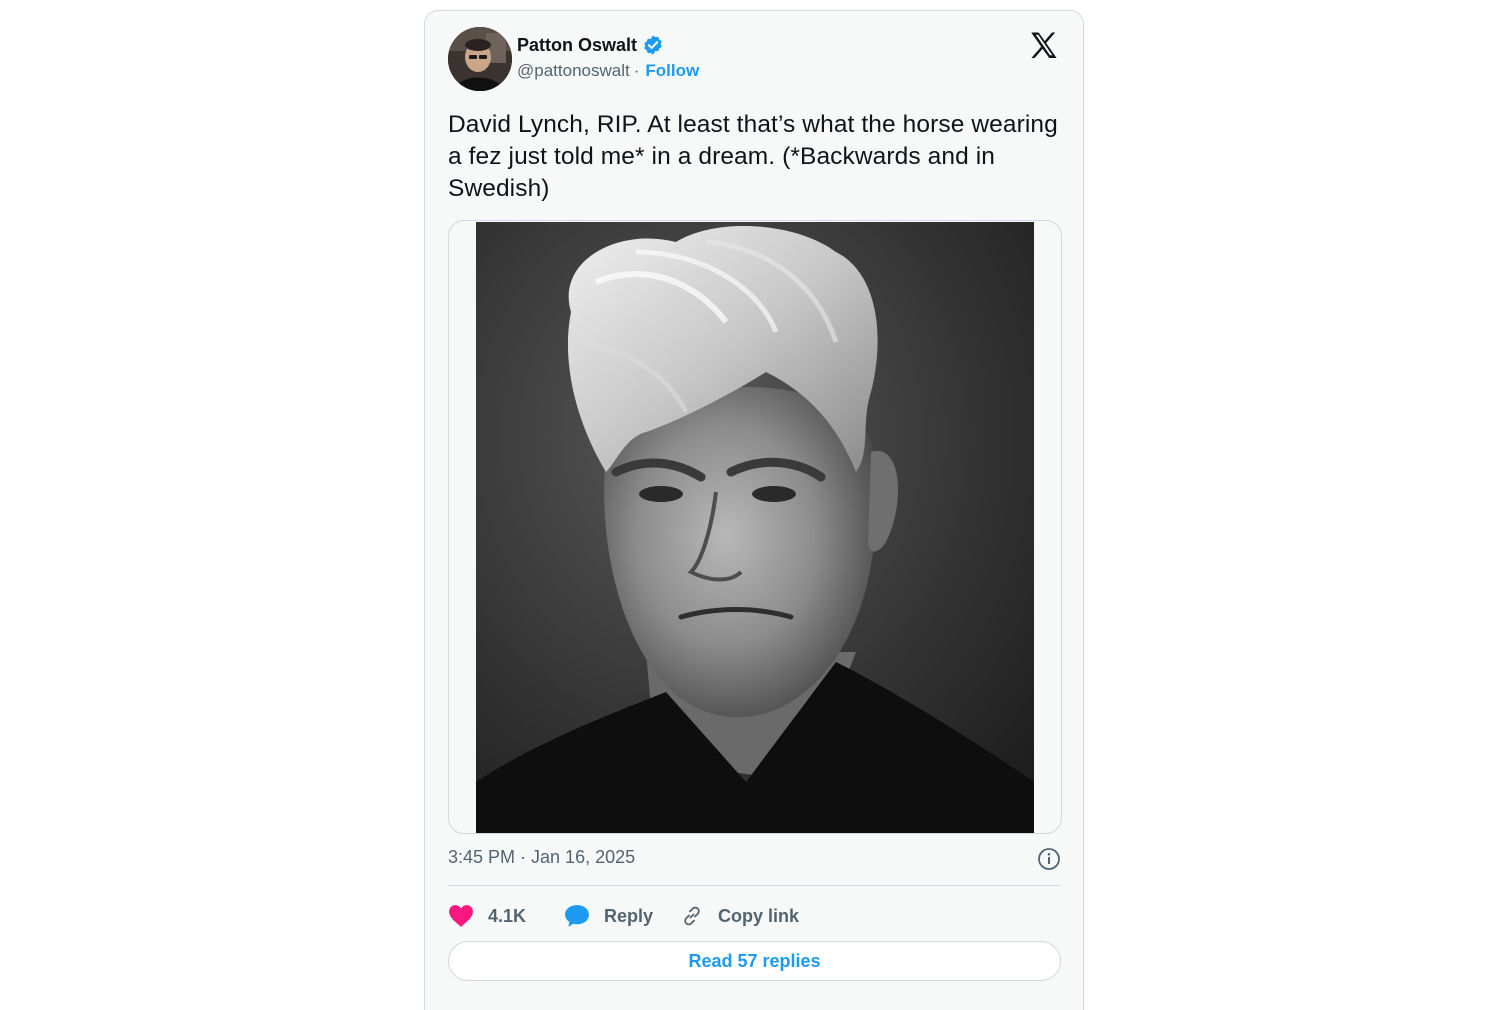  I want to click on like-button: 4.1K, so click(506, 916).